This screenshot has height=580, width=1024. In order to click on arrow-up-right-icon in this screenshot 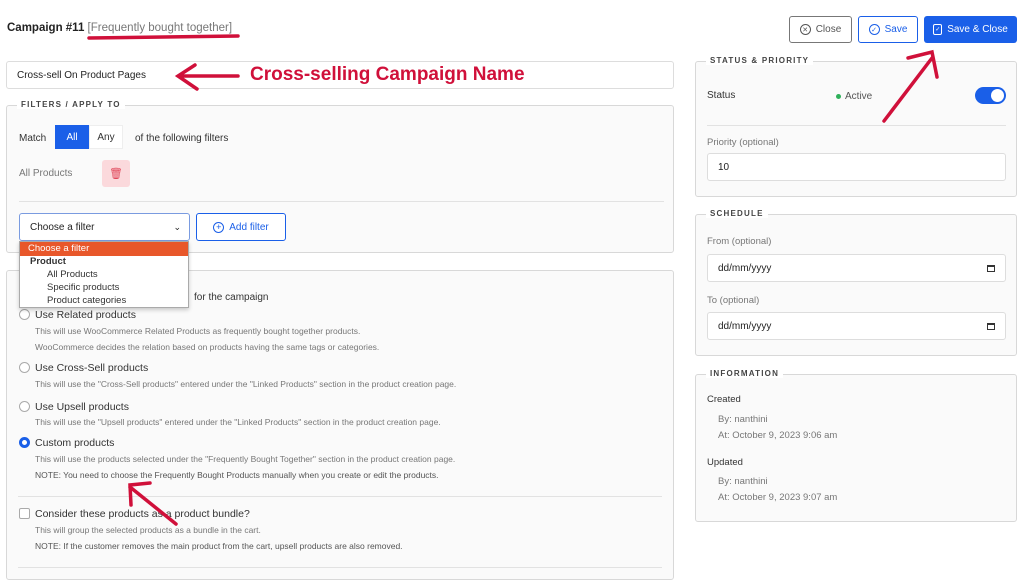, I will do `click(910, 86)`.